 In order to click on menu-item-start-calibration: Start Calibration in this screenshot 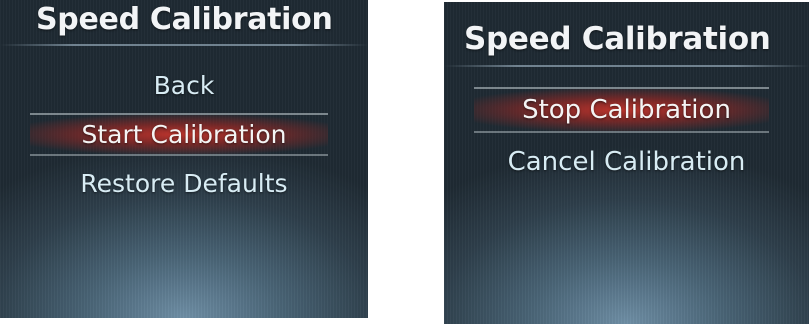, I will do `click(184, 134)`.